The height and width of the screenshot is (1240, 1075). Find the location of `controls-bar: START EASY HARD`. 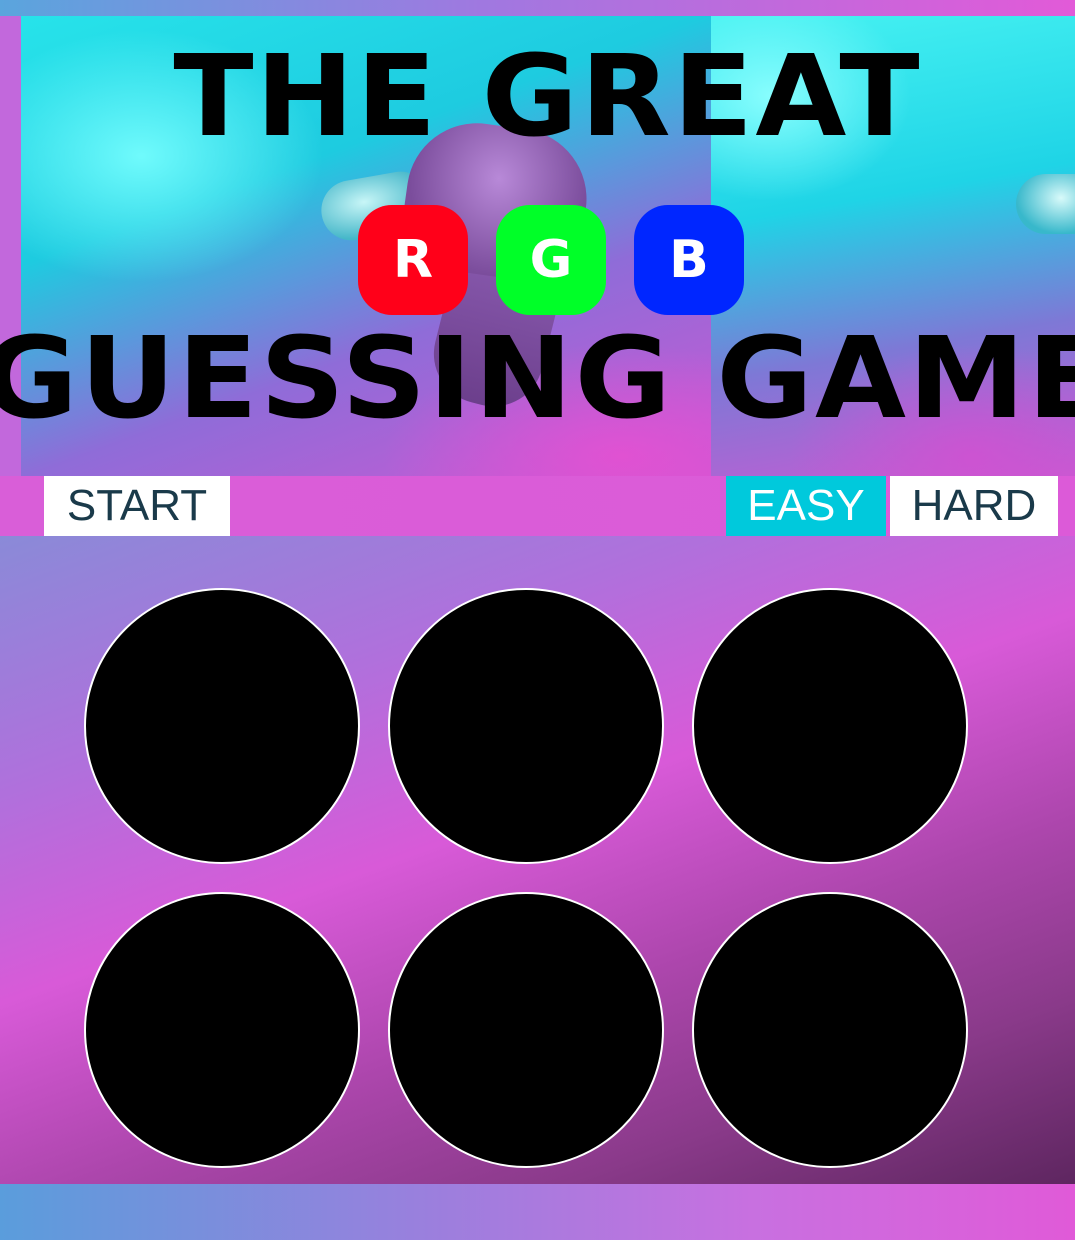

controls-bar: START EASY HARD is located at coordinates (537, 506).